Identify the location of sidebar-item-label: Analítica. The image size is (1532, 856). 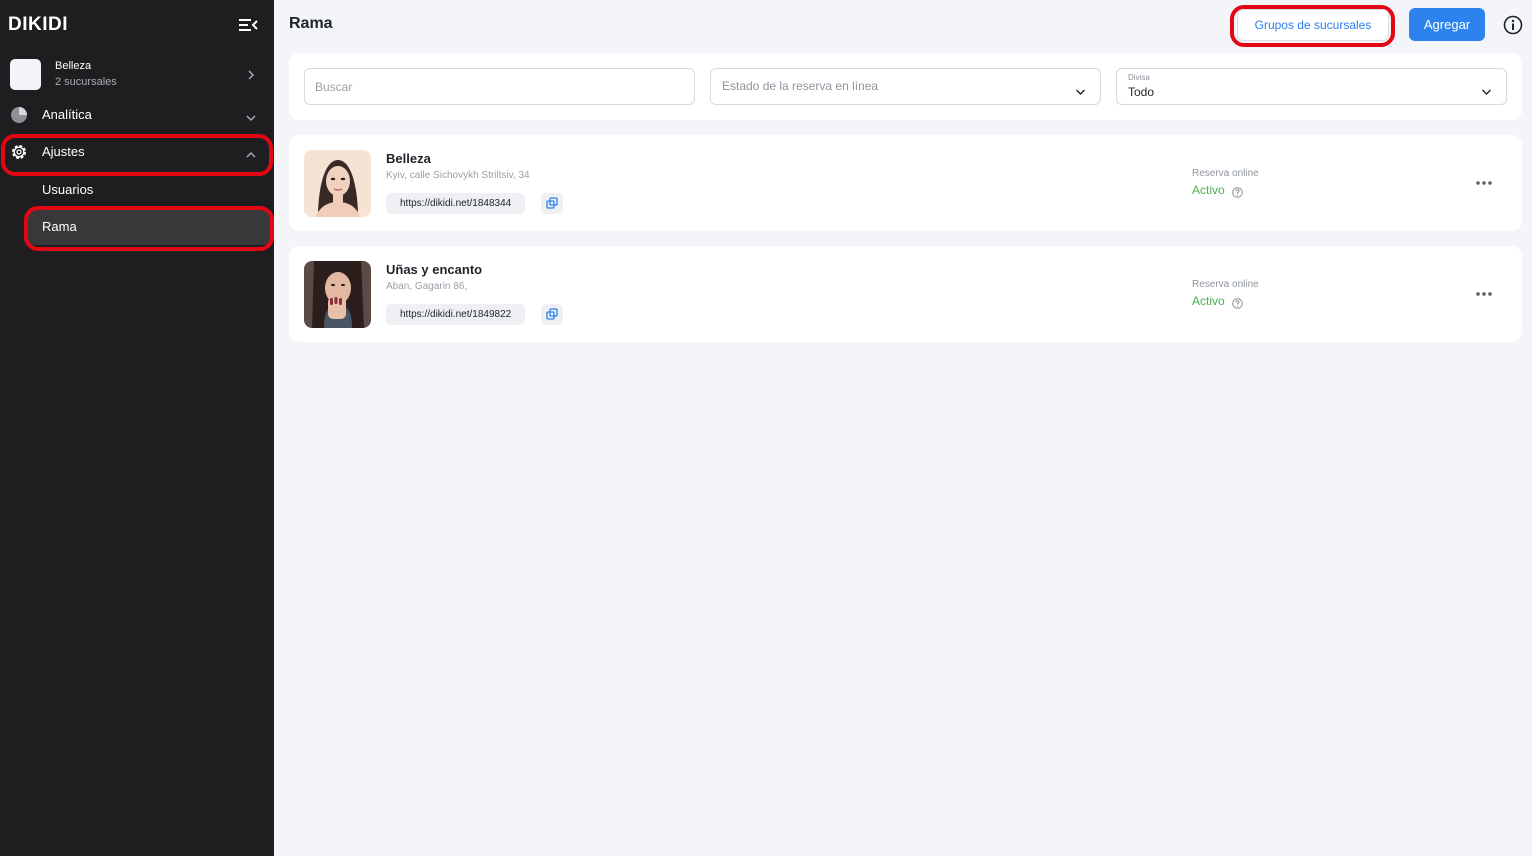
(67, 114).